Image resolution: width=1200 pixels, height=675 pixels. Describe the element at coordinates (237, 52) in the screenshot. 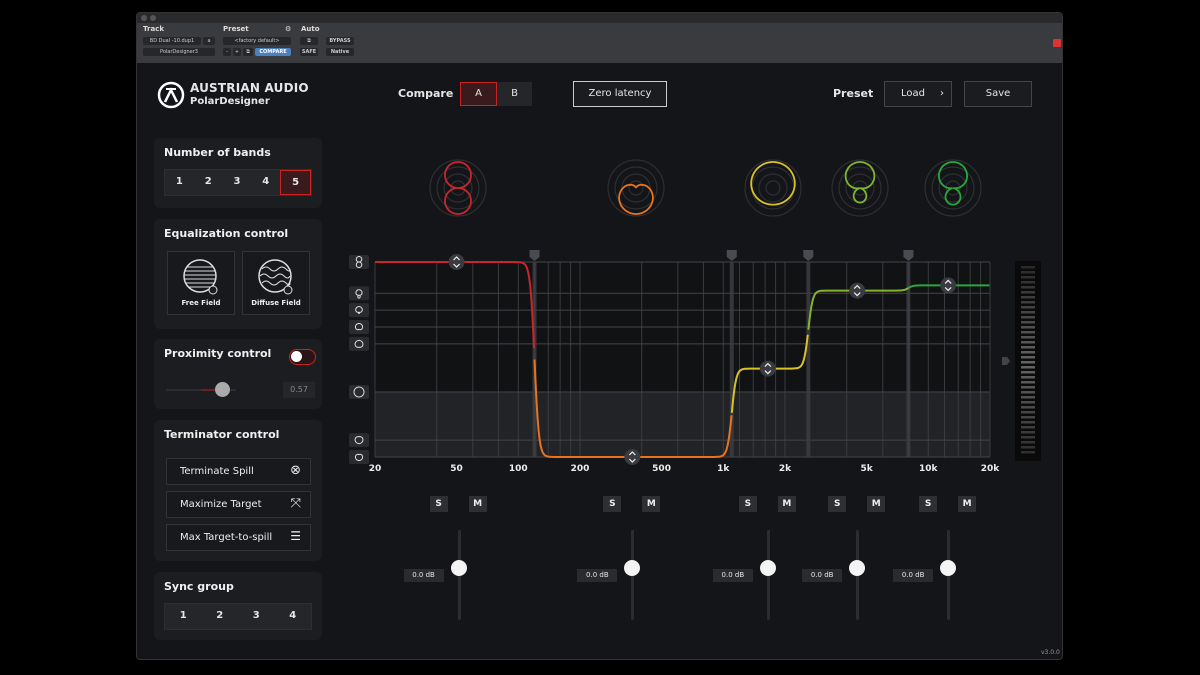

I see `preset-next-button: +` at that location.